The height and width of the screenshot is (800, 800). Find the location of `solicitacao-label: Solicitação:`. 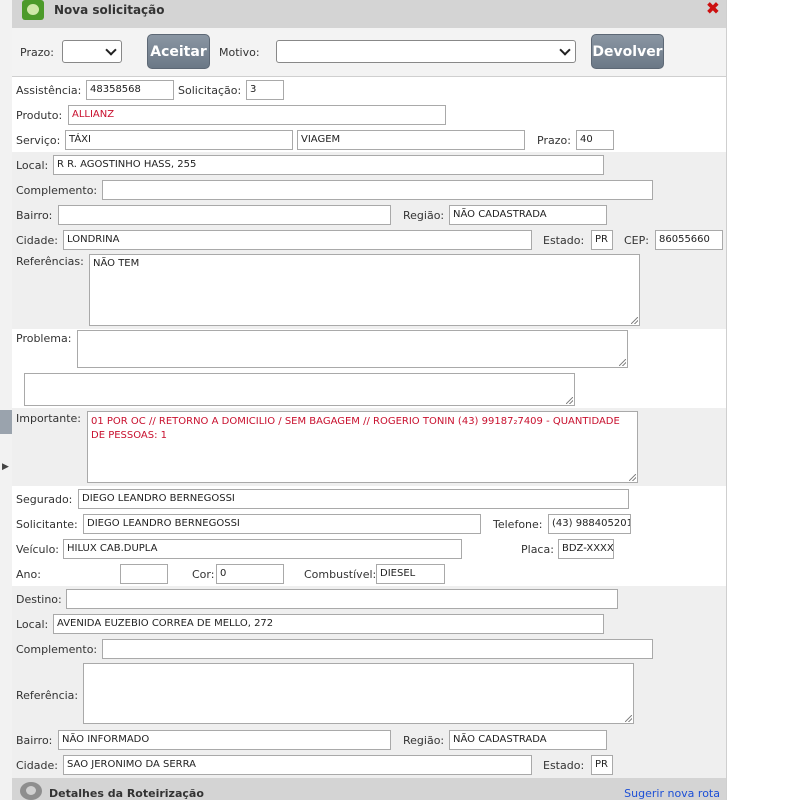

solicitacao-label: Solicitação: is located at coordinates (210, 90).